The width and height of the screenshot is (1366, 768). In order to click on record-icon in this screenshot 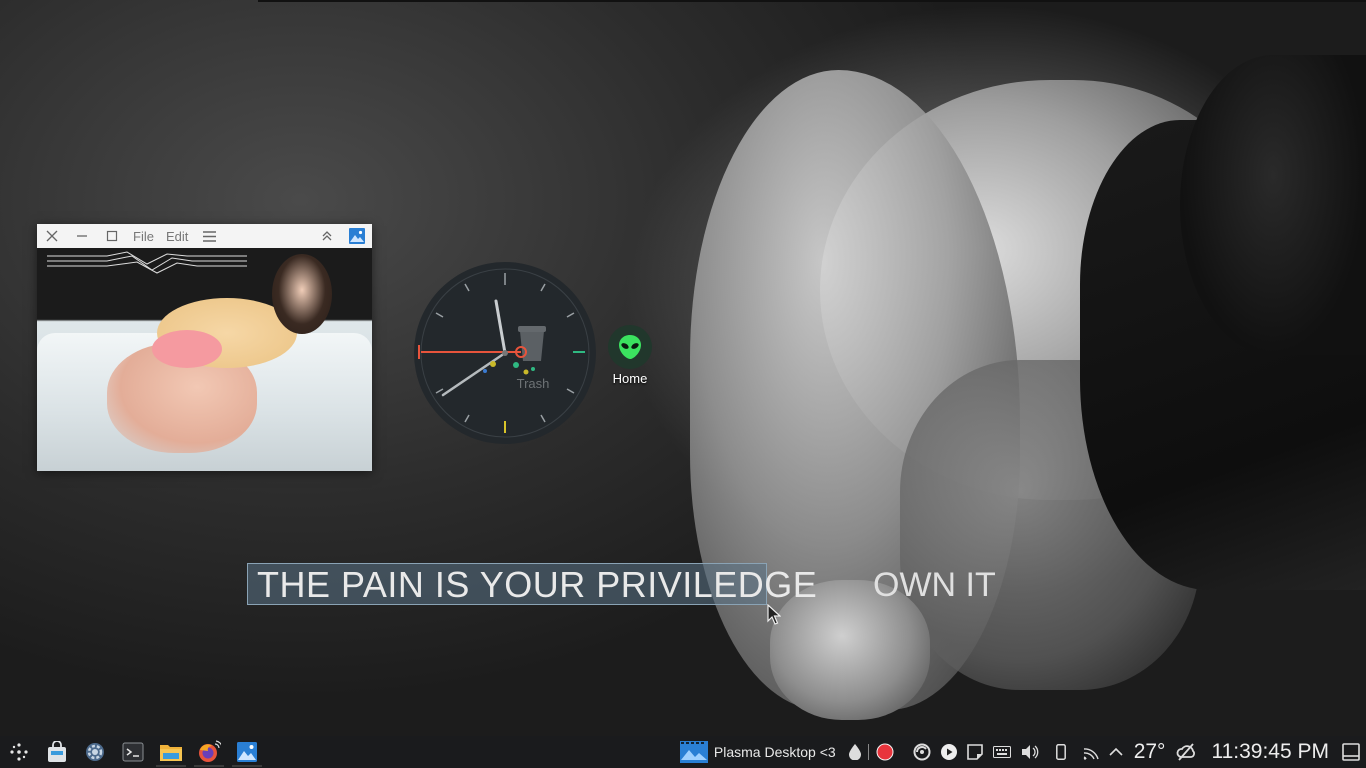, I will do `click(885, 752)`.